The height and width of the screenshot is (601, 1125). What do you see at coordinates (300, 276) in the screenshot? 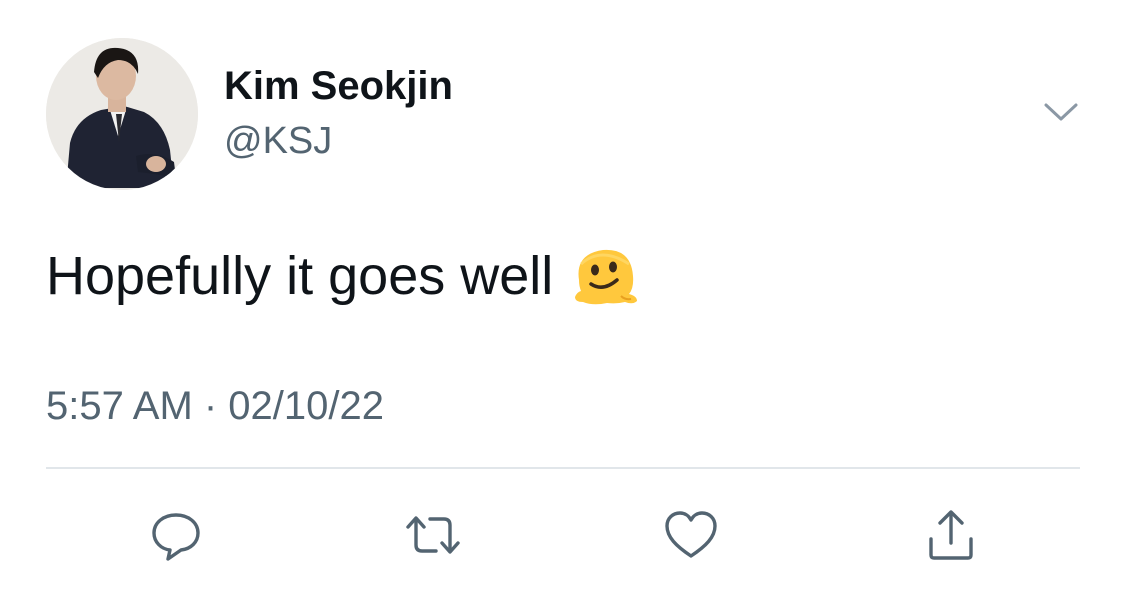
I see `tweet-text: Hopefully it goes well` at bounding box center [300, 276].